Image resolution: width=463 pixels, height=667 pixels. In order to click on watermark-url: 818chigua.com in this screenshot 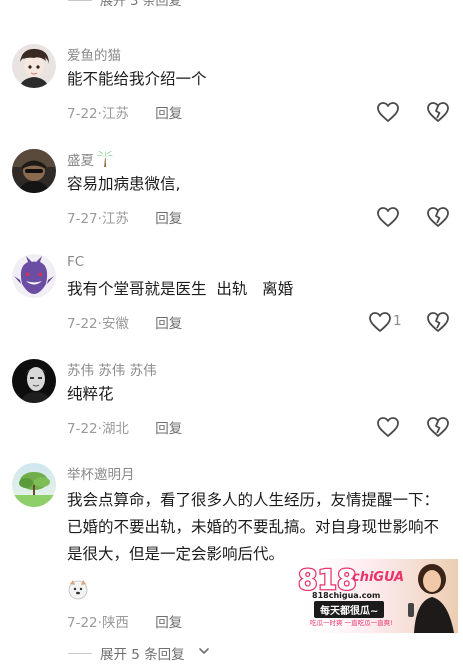, I will do `click(346, 595)`.